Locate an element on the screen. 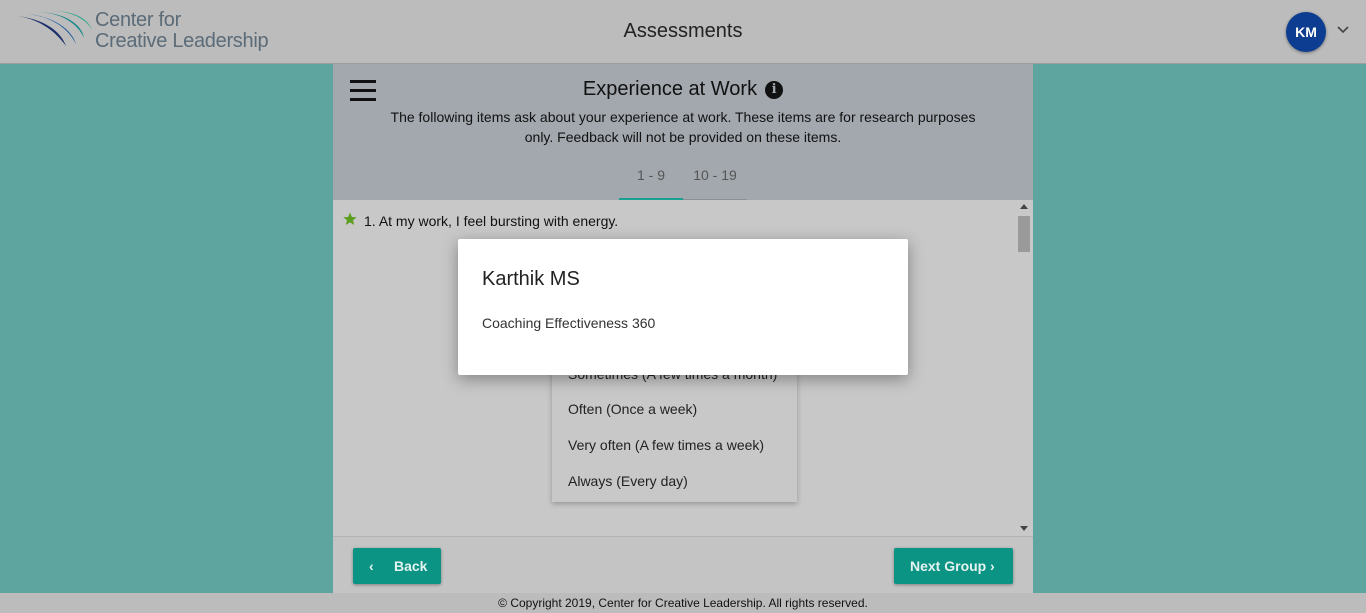  page-title: Assessments is located at coordinates (683, 31).